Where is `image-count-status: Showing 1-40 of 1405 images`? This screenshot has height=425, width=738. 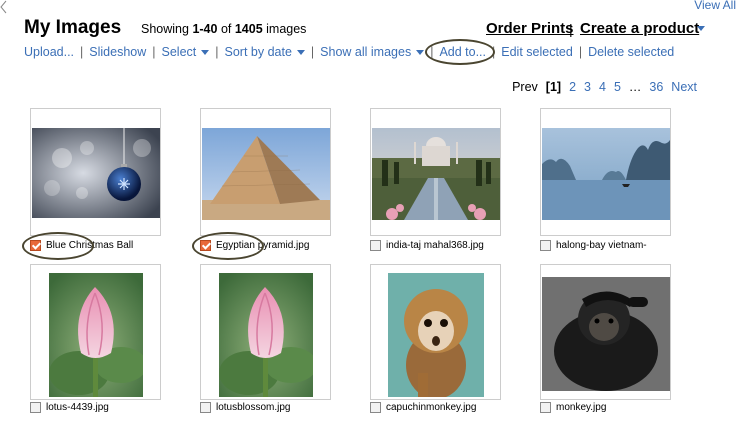
image-count-status: Showing 1-40 of 1405 images is located at coordinates (223, 29).